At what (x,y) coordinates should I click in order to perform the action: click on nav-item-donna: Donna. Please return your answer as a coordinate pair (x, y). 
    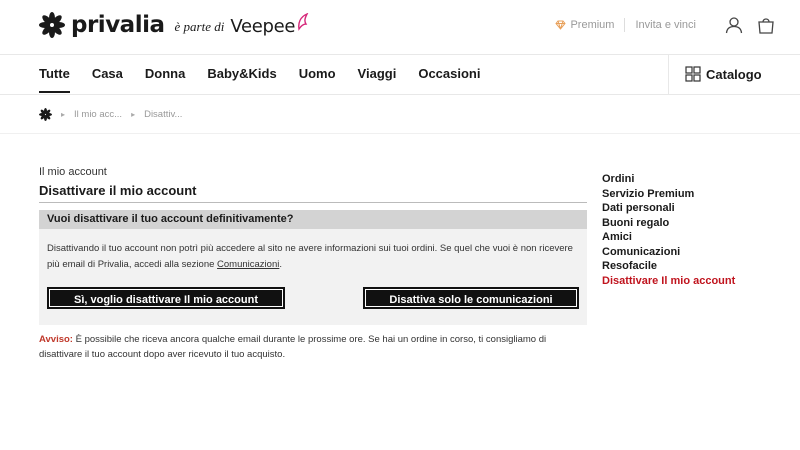
    Looking at the image, I should click on (165, 74).